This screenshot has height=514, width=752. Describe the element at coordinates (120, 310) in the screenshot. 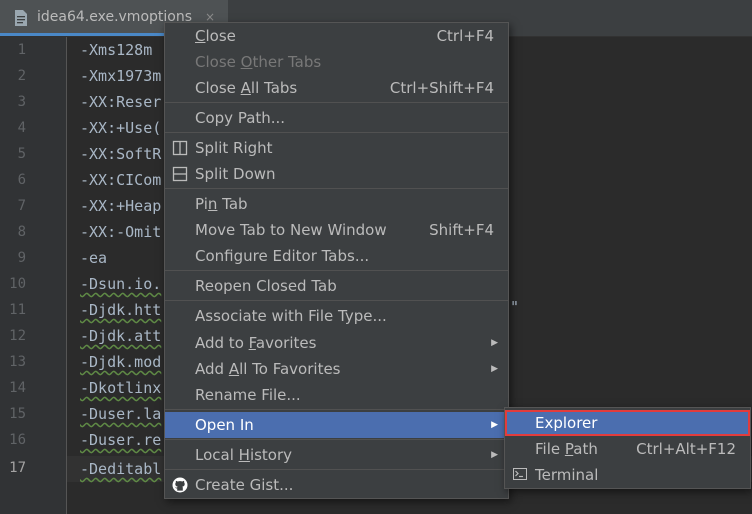

I see `code-line: -Djdk.htt` at that location.